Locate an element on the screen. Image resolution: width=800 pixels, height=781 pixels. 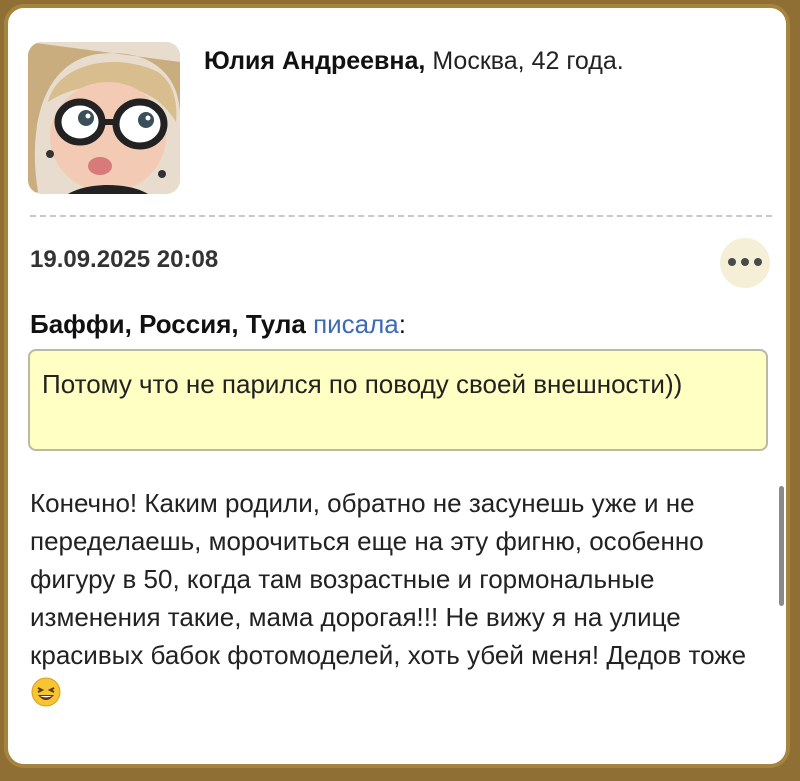
quote-source-link: писала is located at coordinates (356, 324).